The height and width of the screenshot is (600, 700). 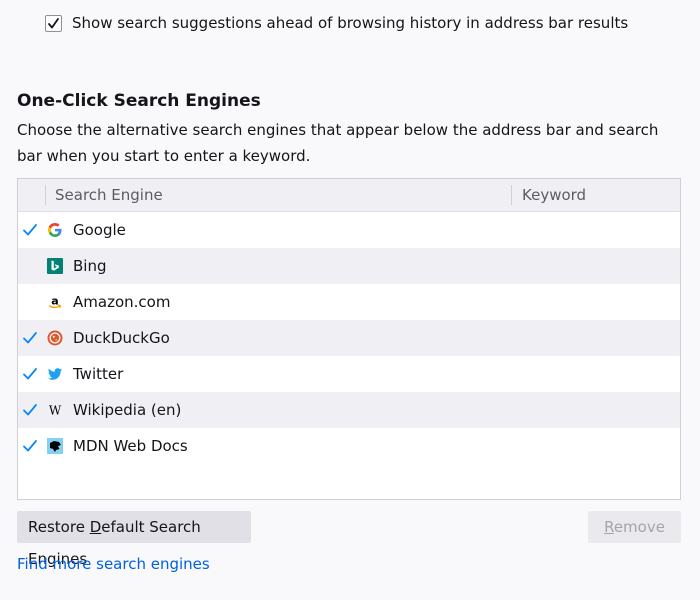 I want to click on table-row: DuckDuckGo, so click(x=349, y=338).